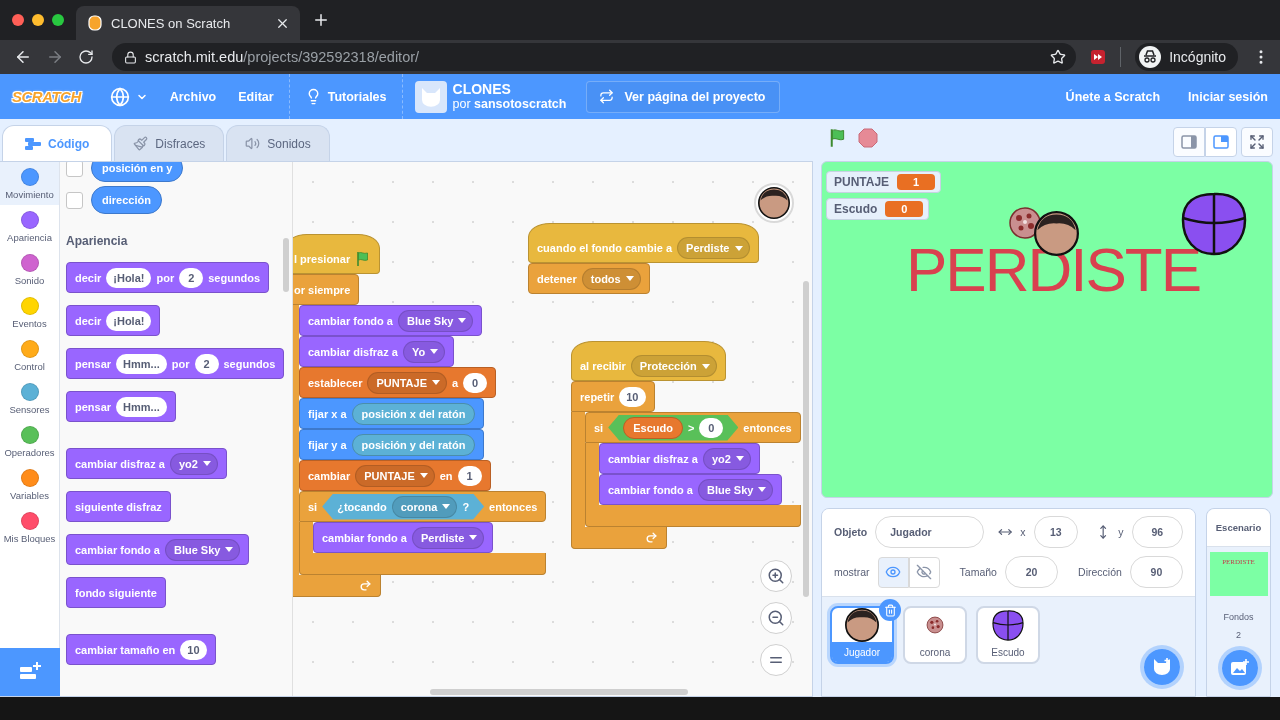  I want to click on show-button, so click(893, 572).